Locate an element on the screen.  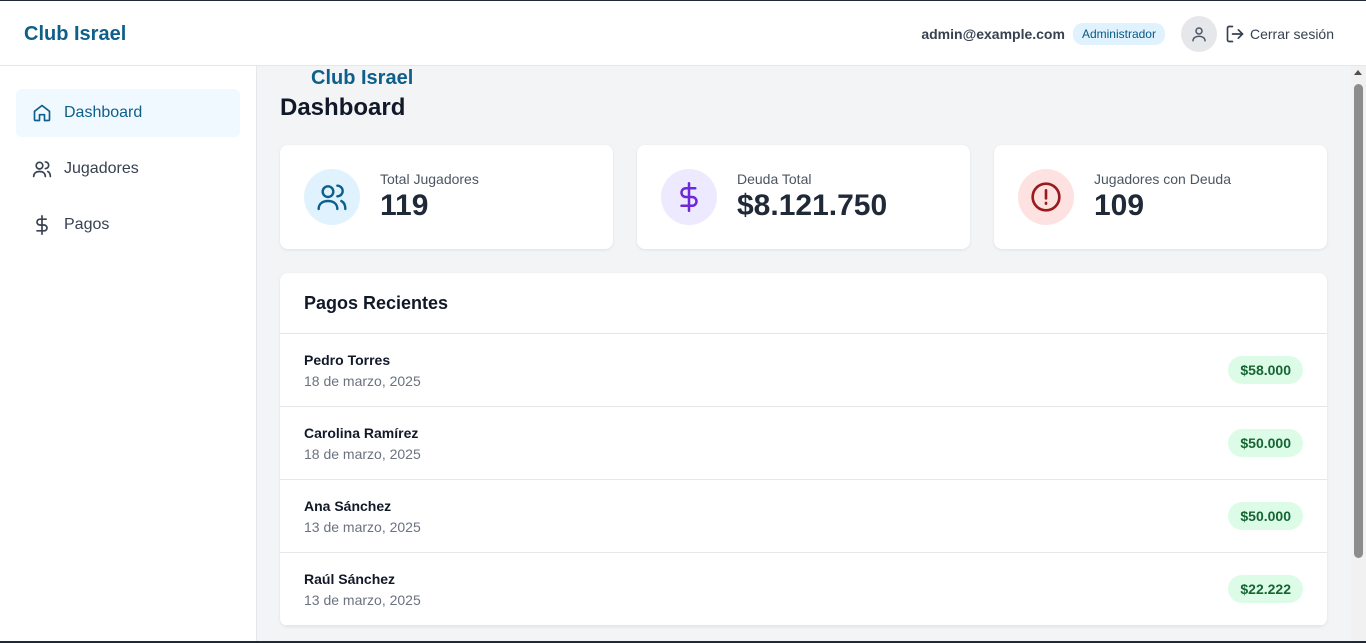
sidebar-item-label: Pagos is located at coordinates (87, 224).